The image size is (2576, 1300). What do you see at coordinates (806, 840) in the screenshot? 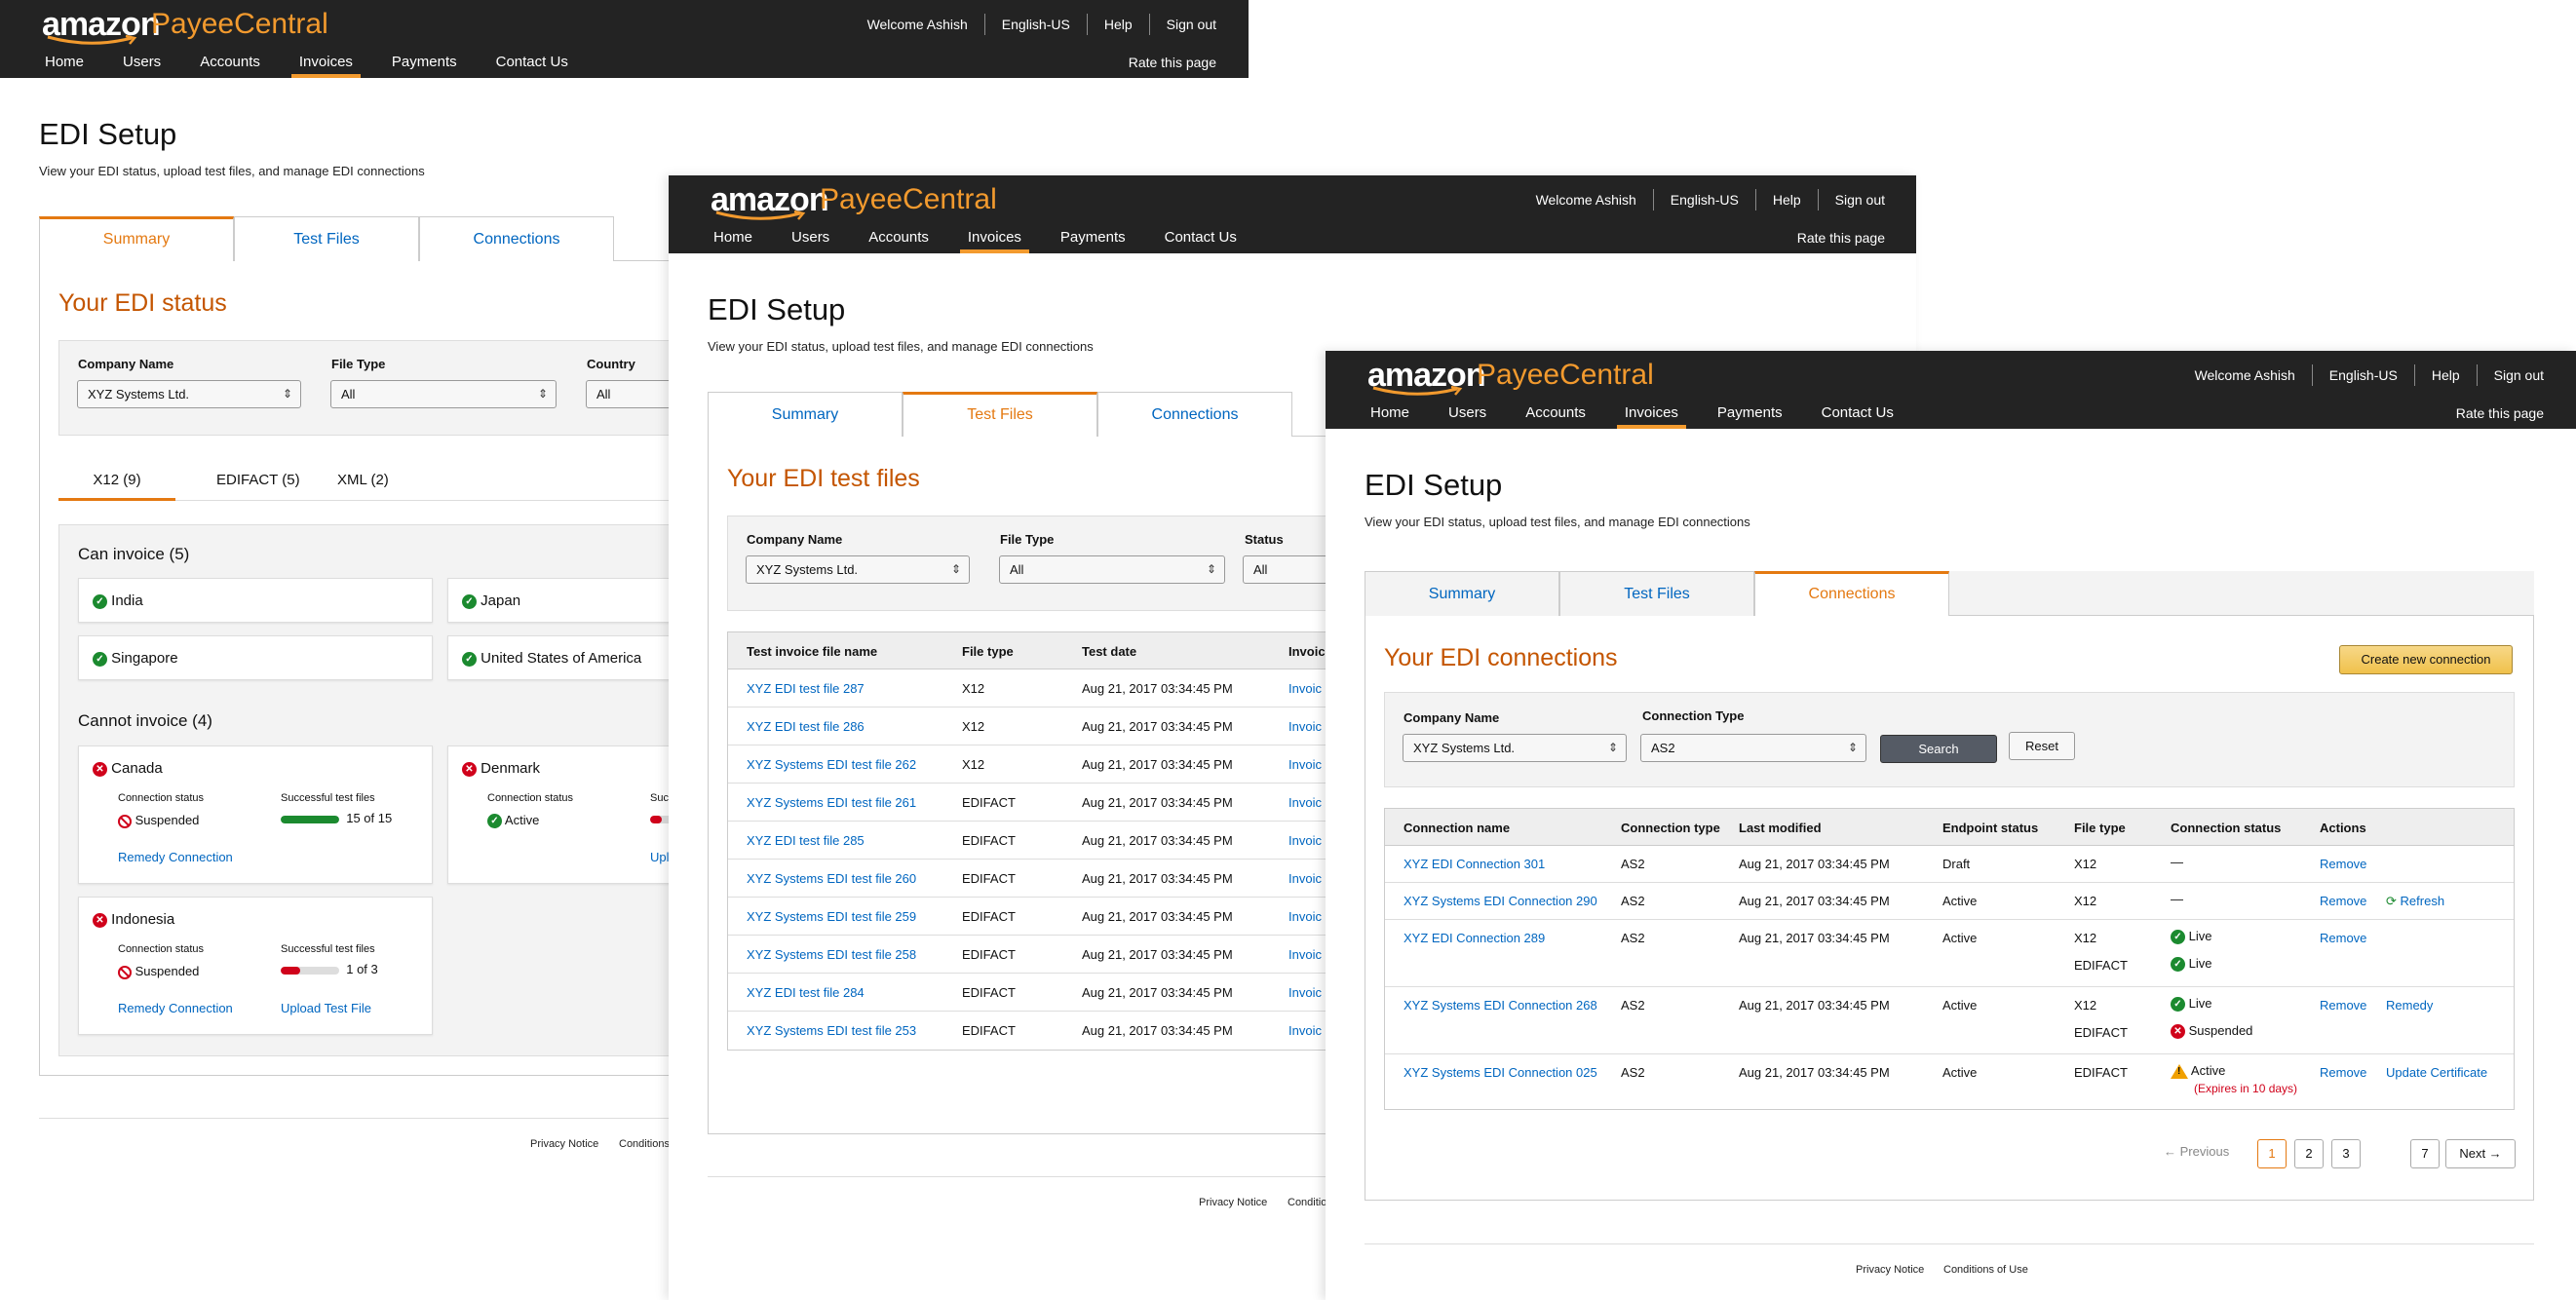
I see `test-file-link: XYZ EDI test file 285` at bounding box center [806, 840].